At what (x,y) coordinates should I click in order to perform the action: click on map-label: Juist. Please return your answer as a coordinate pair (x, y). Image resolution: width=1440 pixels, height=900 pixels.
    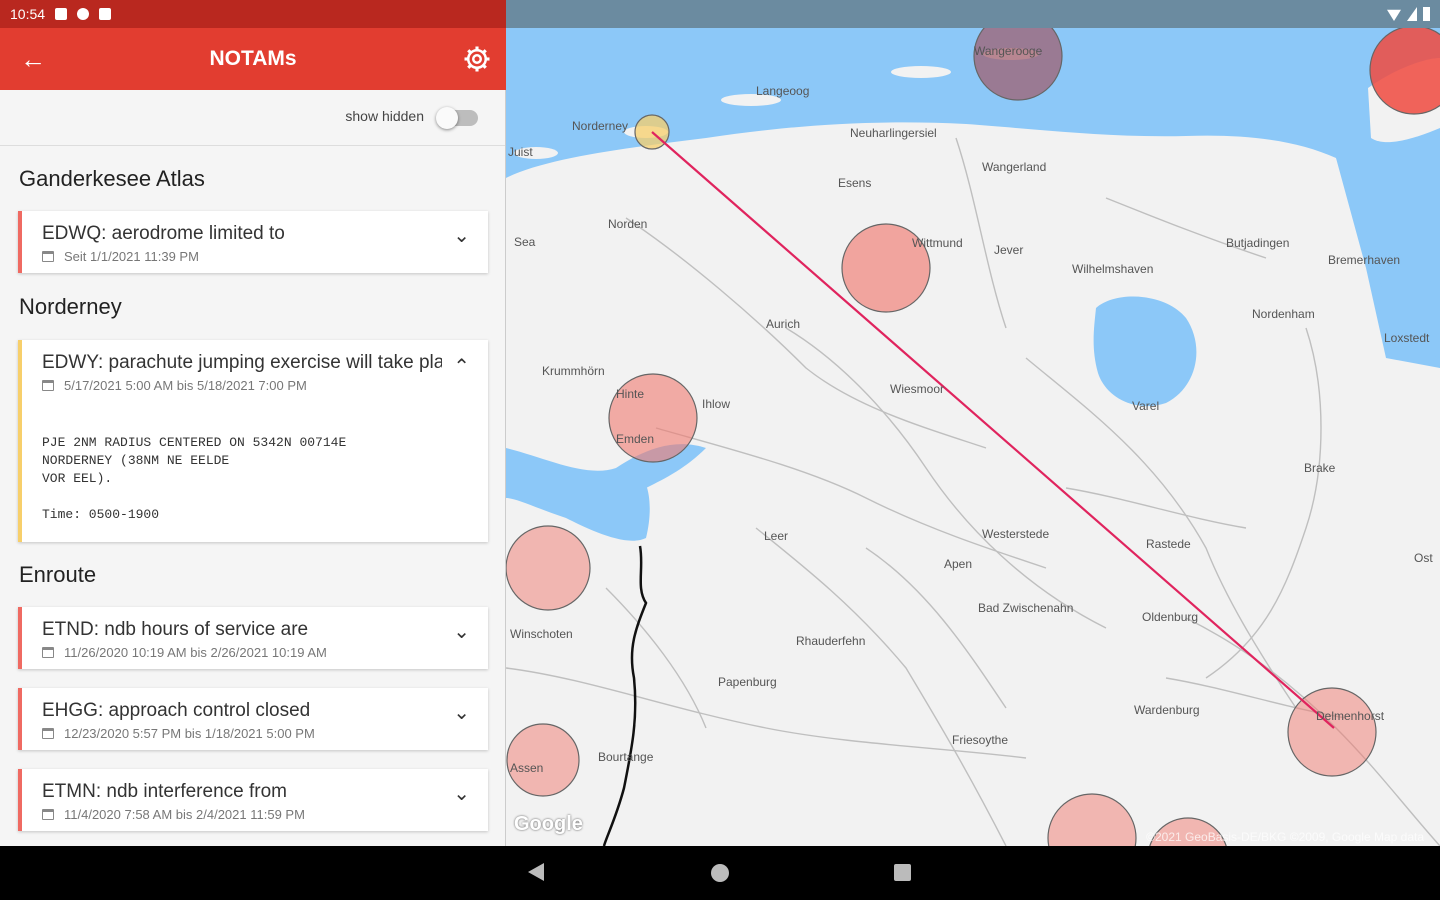
    Looking at the image, I should click on (520, 152).